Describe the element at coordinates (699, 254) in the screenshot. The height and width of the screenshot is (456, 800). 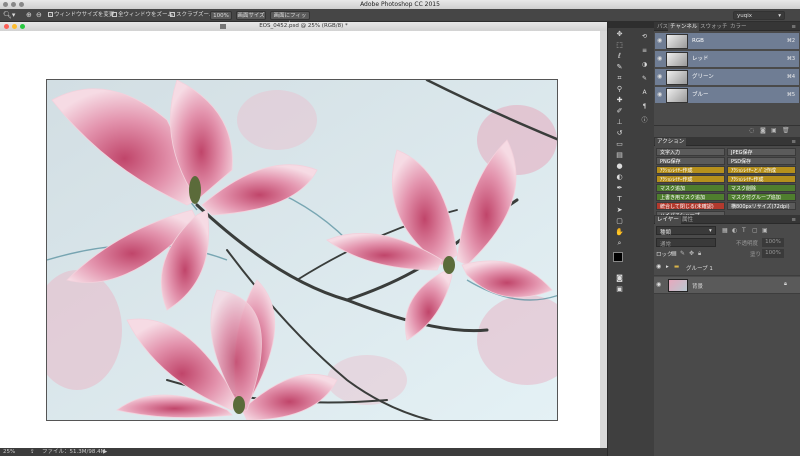
I see `lock-all-icon: 🔒︎` at that location.